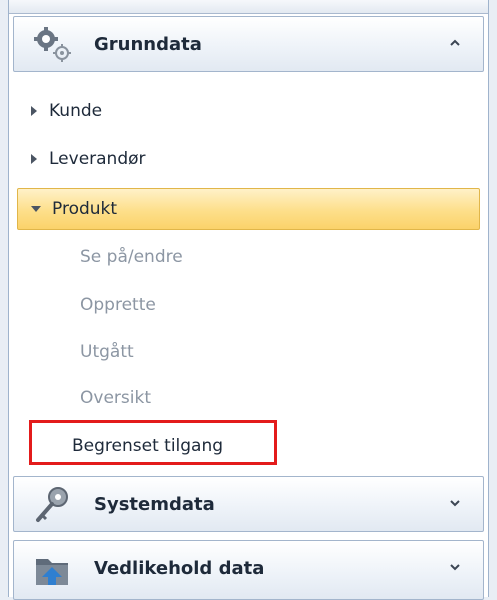 Image resolution: width=497 pixels, height=600 pixels. What do you see at coordinates (455, 43) in the screenshot?
I see `chevron-up-icon` at bounding box center [455, 43].